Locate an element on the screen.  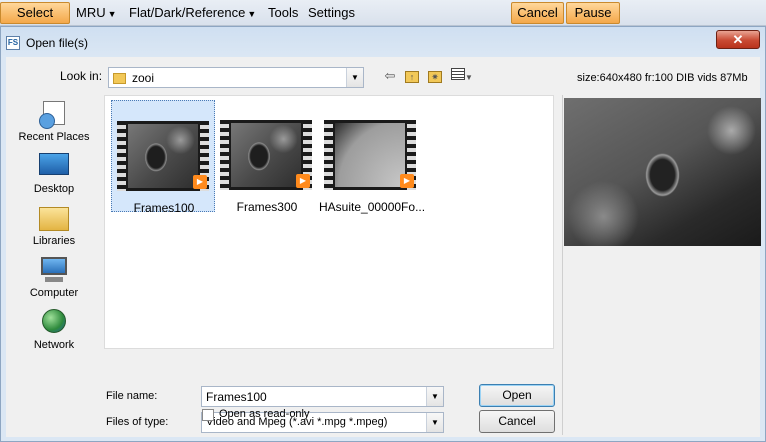
app-logo-icon: FS is located at coordinates (13, 43).